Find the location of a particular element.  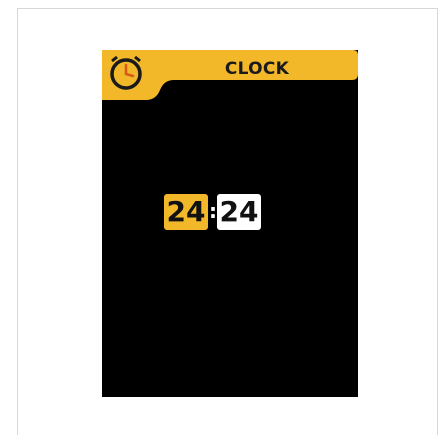

minutes-field: 24 is located at coordinates (239, 212).